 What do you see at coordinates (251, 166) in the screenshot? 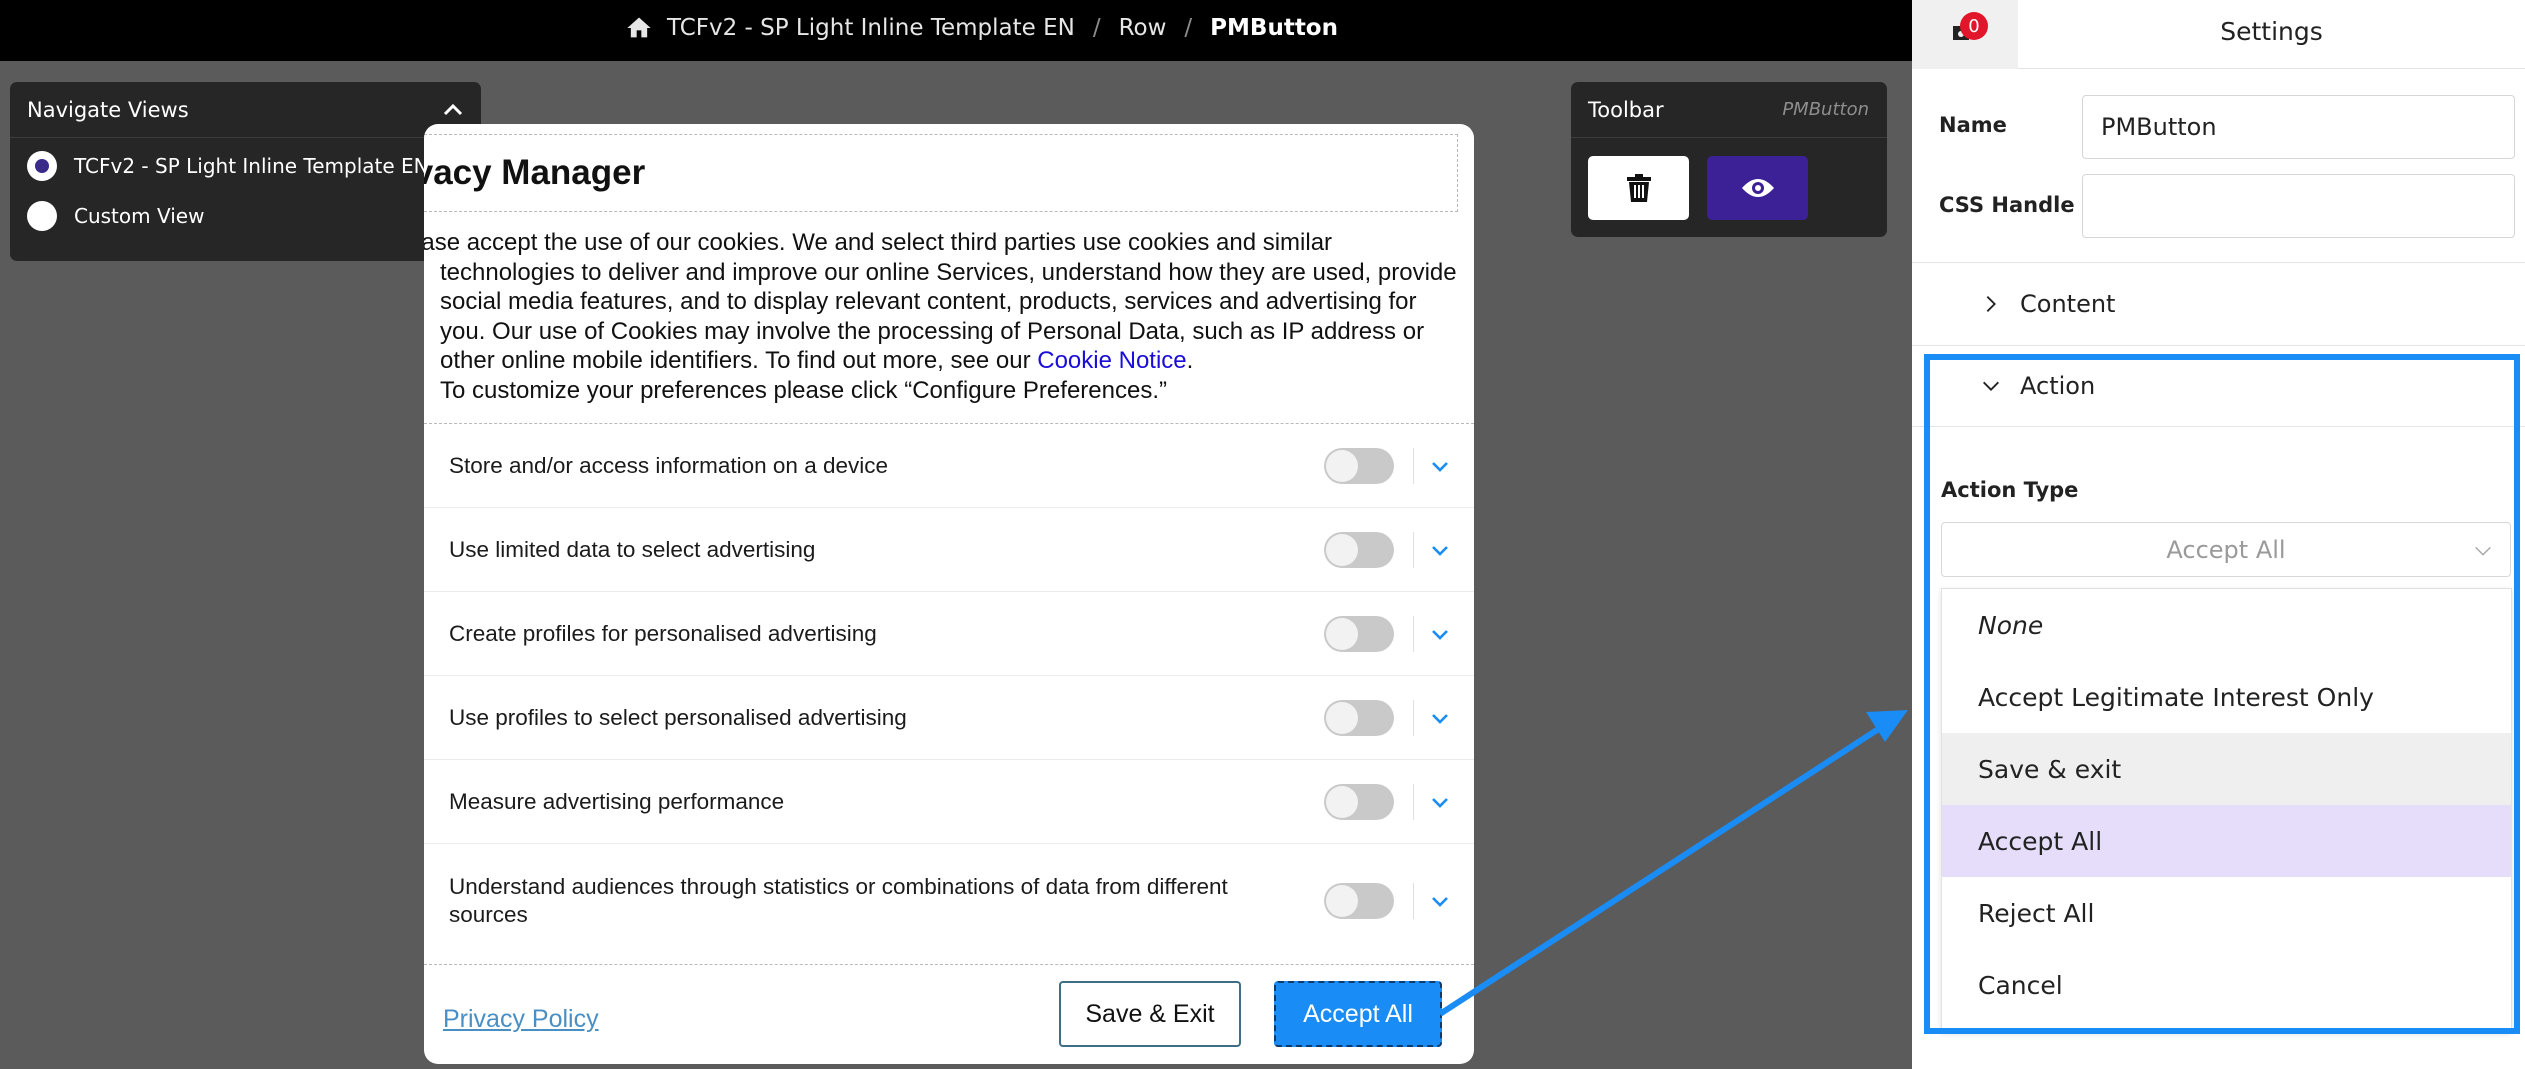
I see `view-option-label: TCFv2 - SP Light Inline Template EN` at bounding box center [251, 166].